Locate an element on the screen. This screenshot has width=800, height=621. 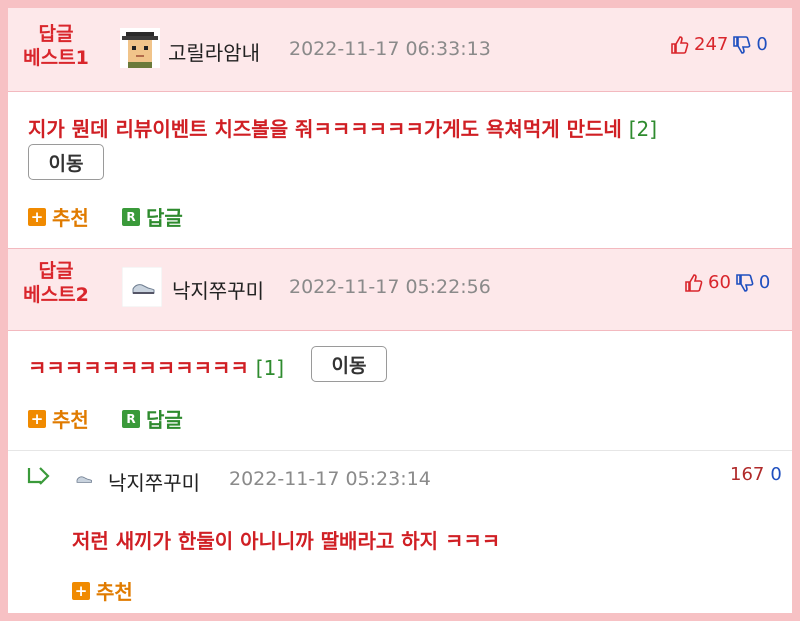
vote-box: 60 0 is located at coordinates (727, 282).